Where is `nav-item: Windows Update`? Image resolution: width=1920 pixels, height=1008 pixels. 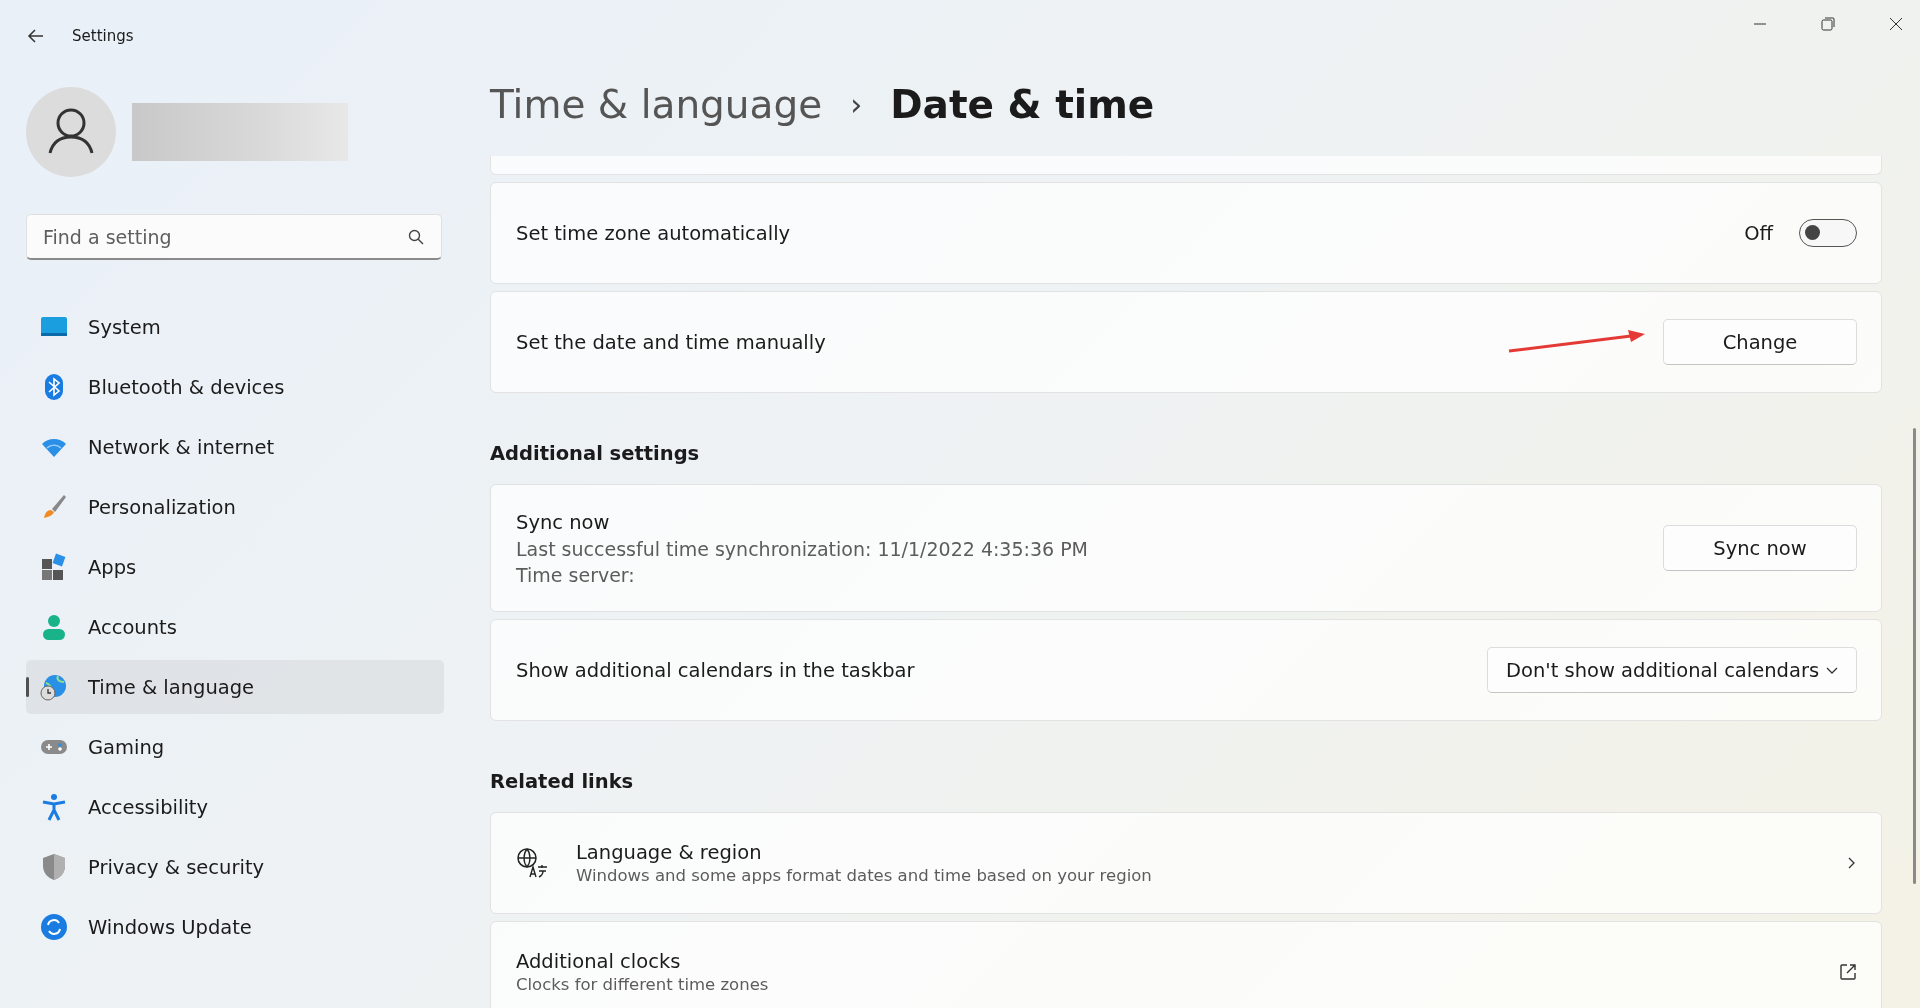
nav-item: Windows Update is located at coordinates (235, 927).